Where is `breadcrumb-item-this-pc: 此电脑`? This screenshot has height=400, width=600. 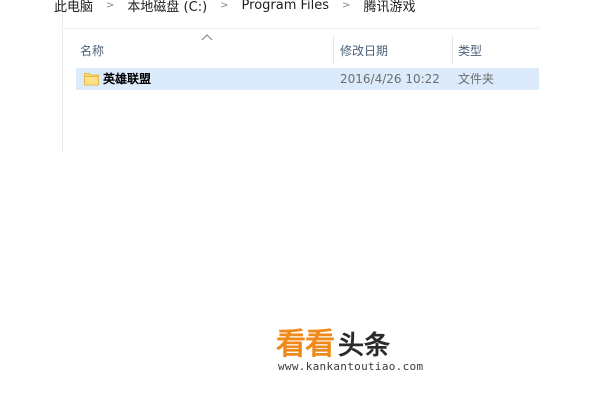
breadcrumb-item-this-pc: 此电脑 is located at coordinates (73, 7).